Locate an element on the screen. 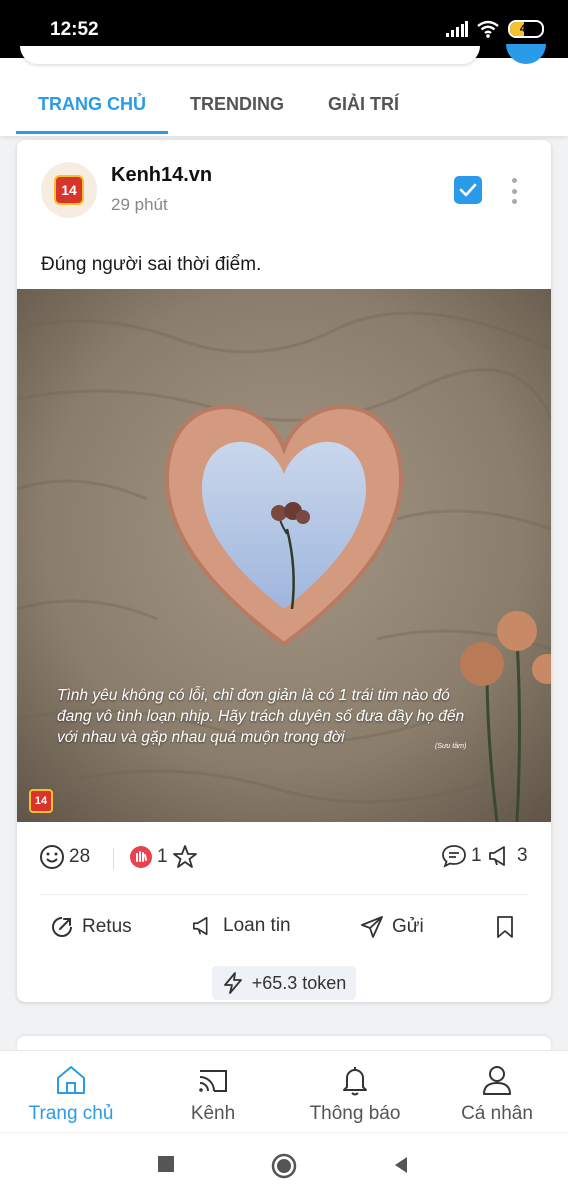 The image size is (568, 1200). gui-label: Gửi is located at coordinates (408, 926).